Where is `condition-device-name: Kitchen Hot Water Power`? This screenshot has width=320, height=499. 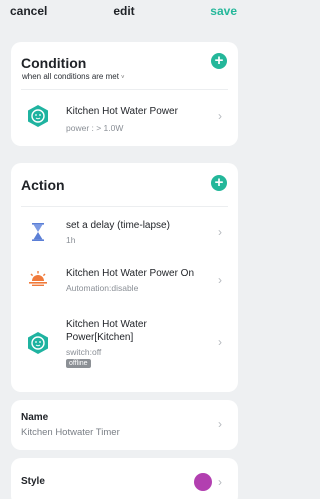
condition-device-name: Kitchen Hot Water Power is located at coordinates (122, 111).